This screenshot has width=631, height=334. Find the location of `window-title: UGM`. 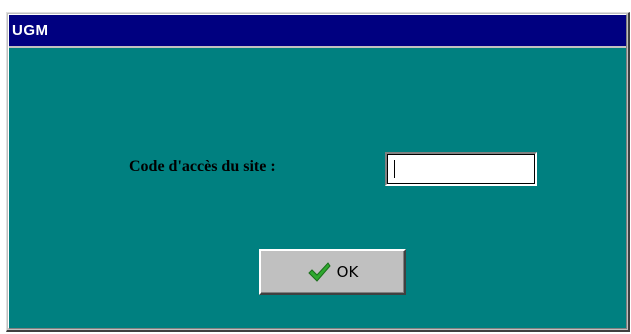

window-title: UGM is located at coordinates (30, 30).